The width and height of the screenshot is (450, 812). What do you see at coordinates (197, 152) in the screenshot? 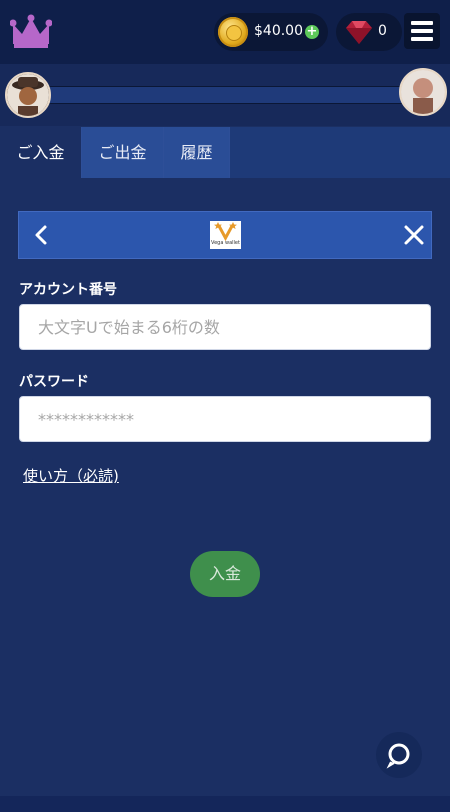
I see `tab-history: 履歴` at bounding box center [197, 152].